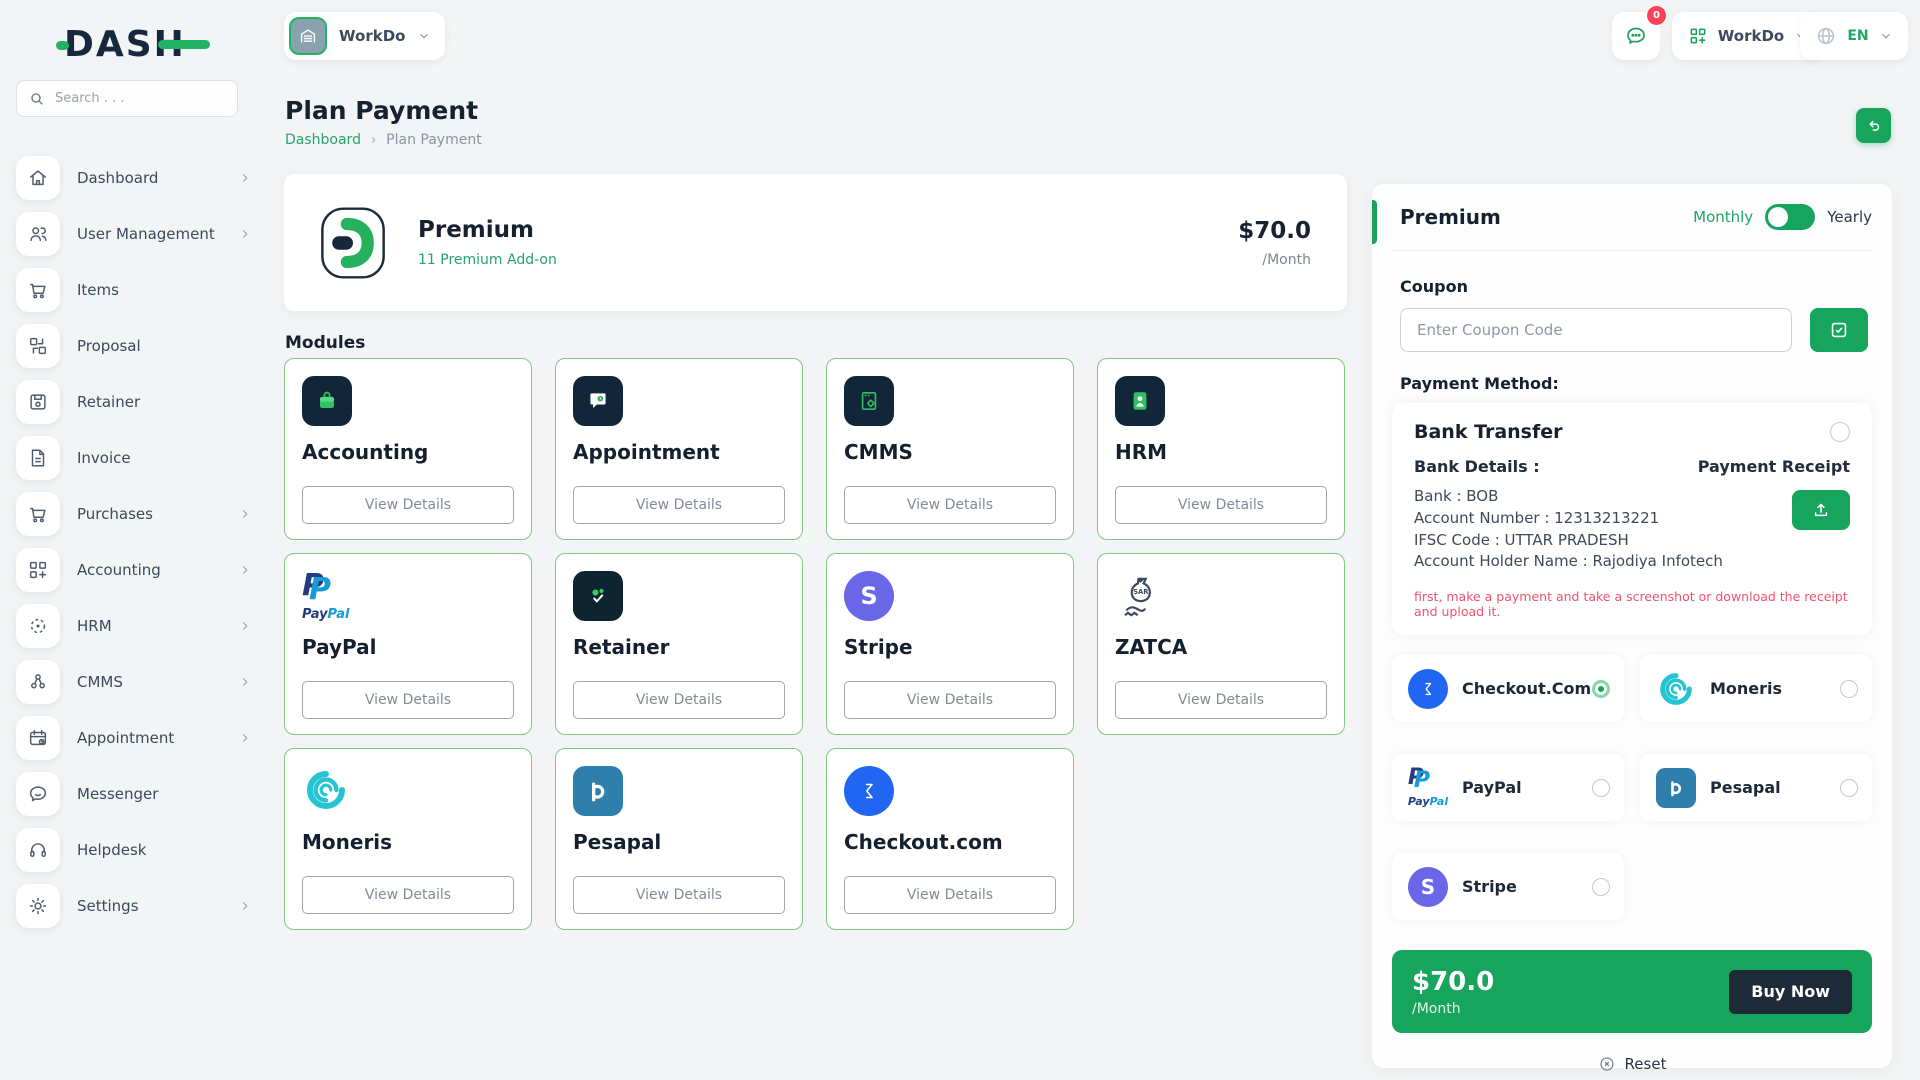  What do you see at coordinates (135, 458) in the screenshot?
I see `sidebar-item-invoice: Invoice` at bounding box center [135, 458].